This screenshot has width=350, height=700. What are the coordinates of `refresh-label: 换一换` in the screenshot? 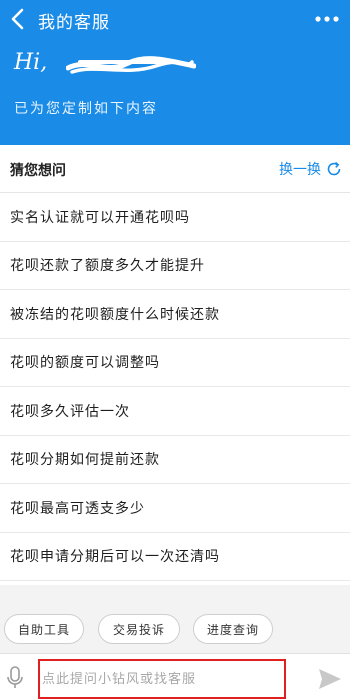 It's located at (300, 170).